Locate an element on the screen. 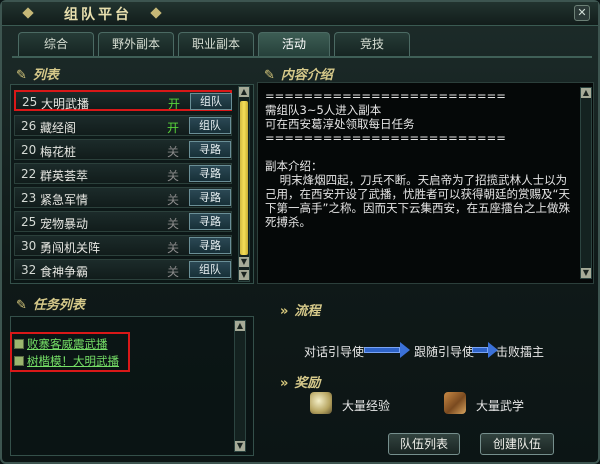  list-item: 25 大明武播 开 组队 is located at coordinates (123, 100).